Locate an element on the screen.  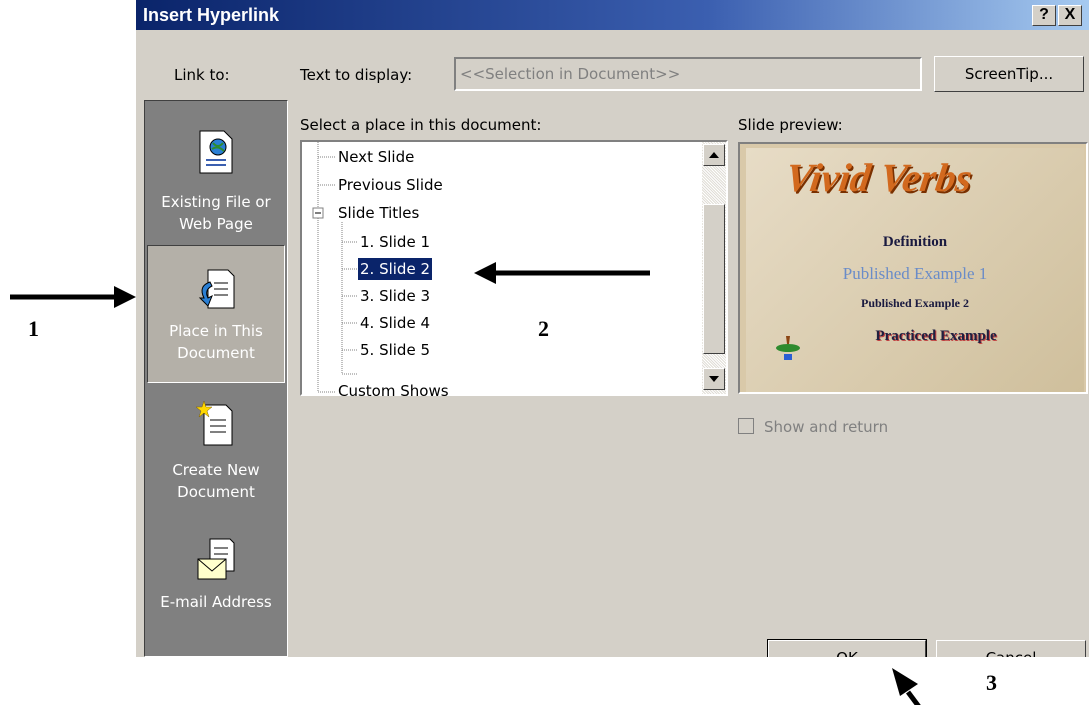
annotation-1: 1 is located at coordinates (33, 328).